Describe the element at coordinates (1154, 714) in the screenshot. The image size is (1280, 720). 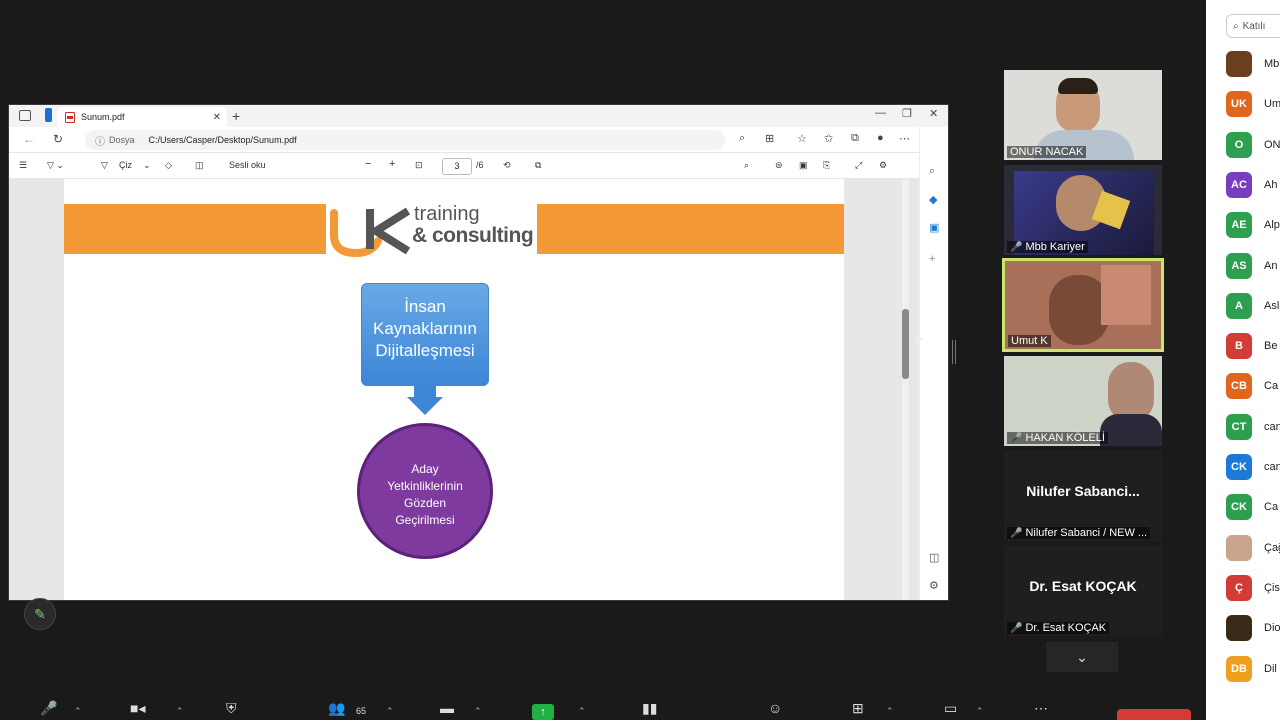
I see `end-meeting-button` at that location.